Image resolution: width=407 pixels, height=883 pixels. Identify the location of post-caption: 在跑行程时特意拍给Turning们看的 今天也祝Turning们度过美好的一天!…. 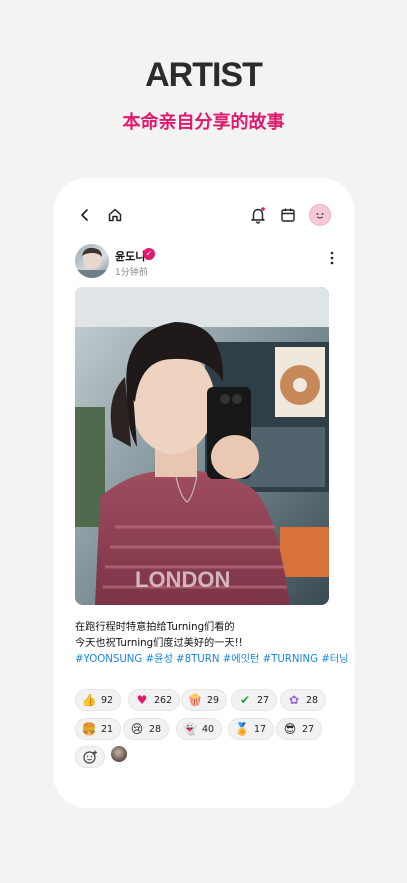
(212, 644).